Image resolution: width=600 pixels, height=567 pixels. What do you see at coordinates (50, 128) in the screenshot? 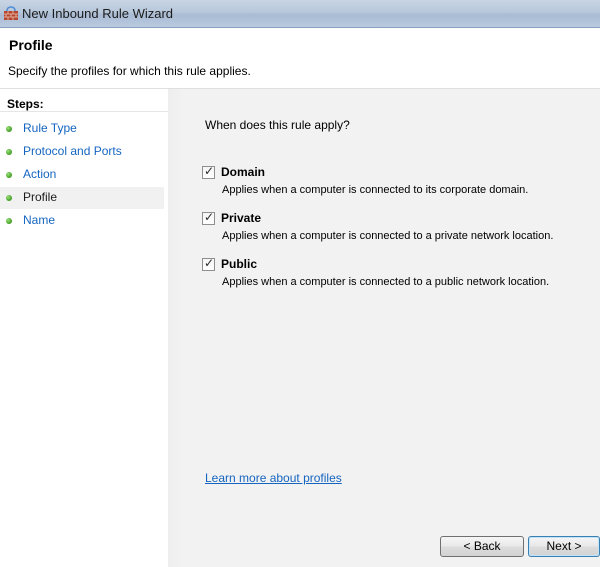
I see `step-label: Rule Type` at bounding box center [50, 128].